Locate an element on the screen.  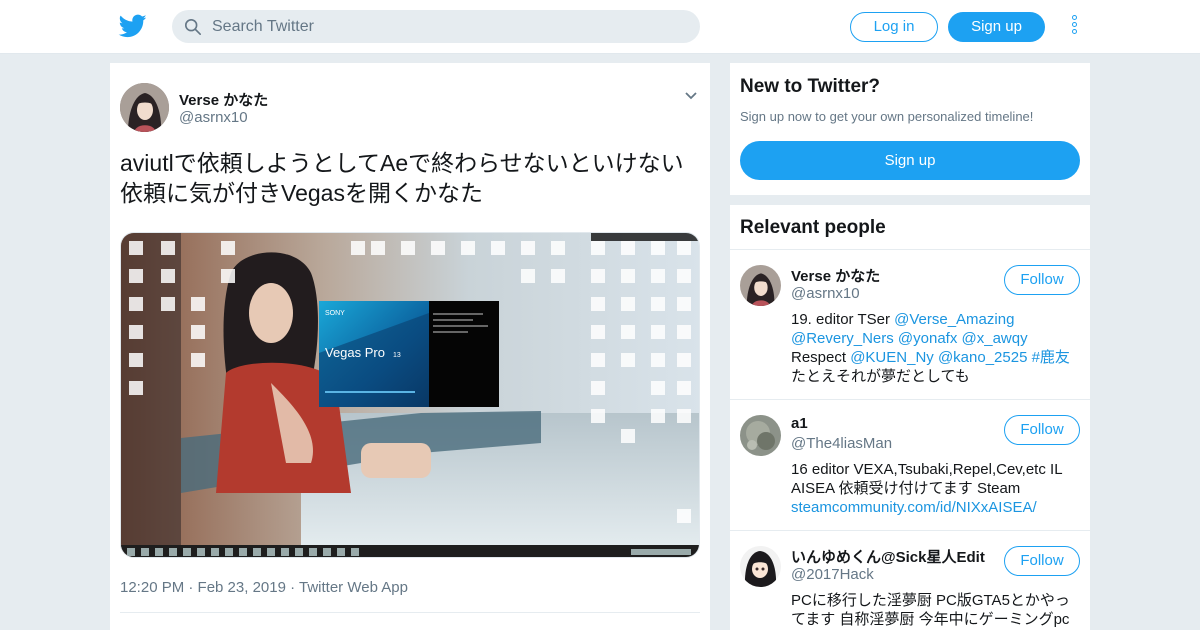
login-button: Log in is located at coordinates (894, 27).